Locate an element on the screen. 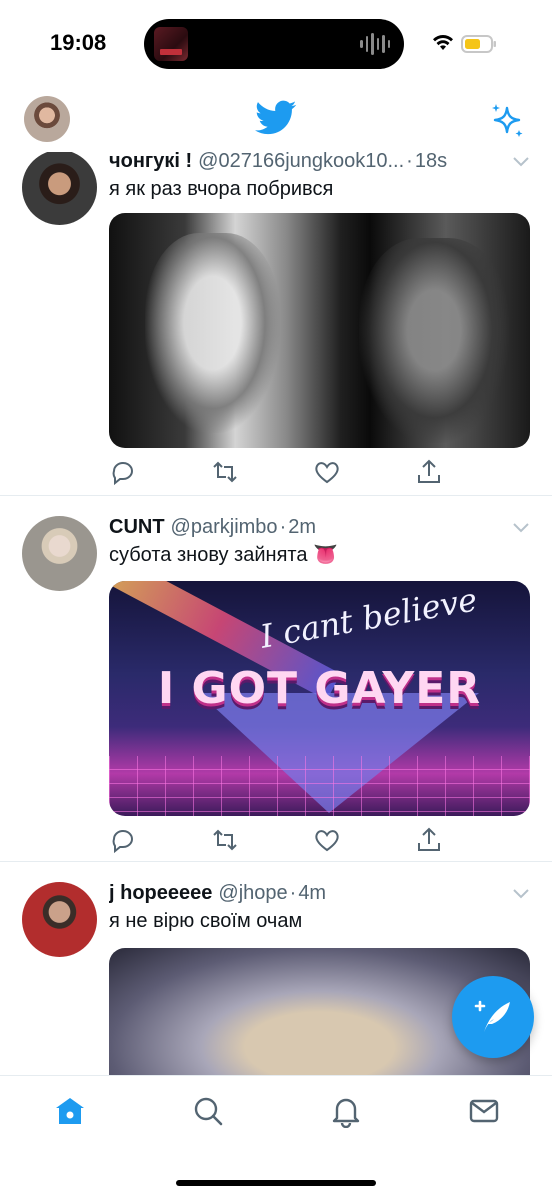 This screenshot has height=1200, width=552. dynamic-island is located at coordinates (274, 44).